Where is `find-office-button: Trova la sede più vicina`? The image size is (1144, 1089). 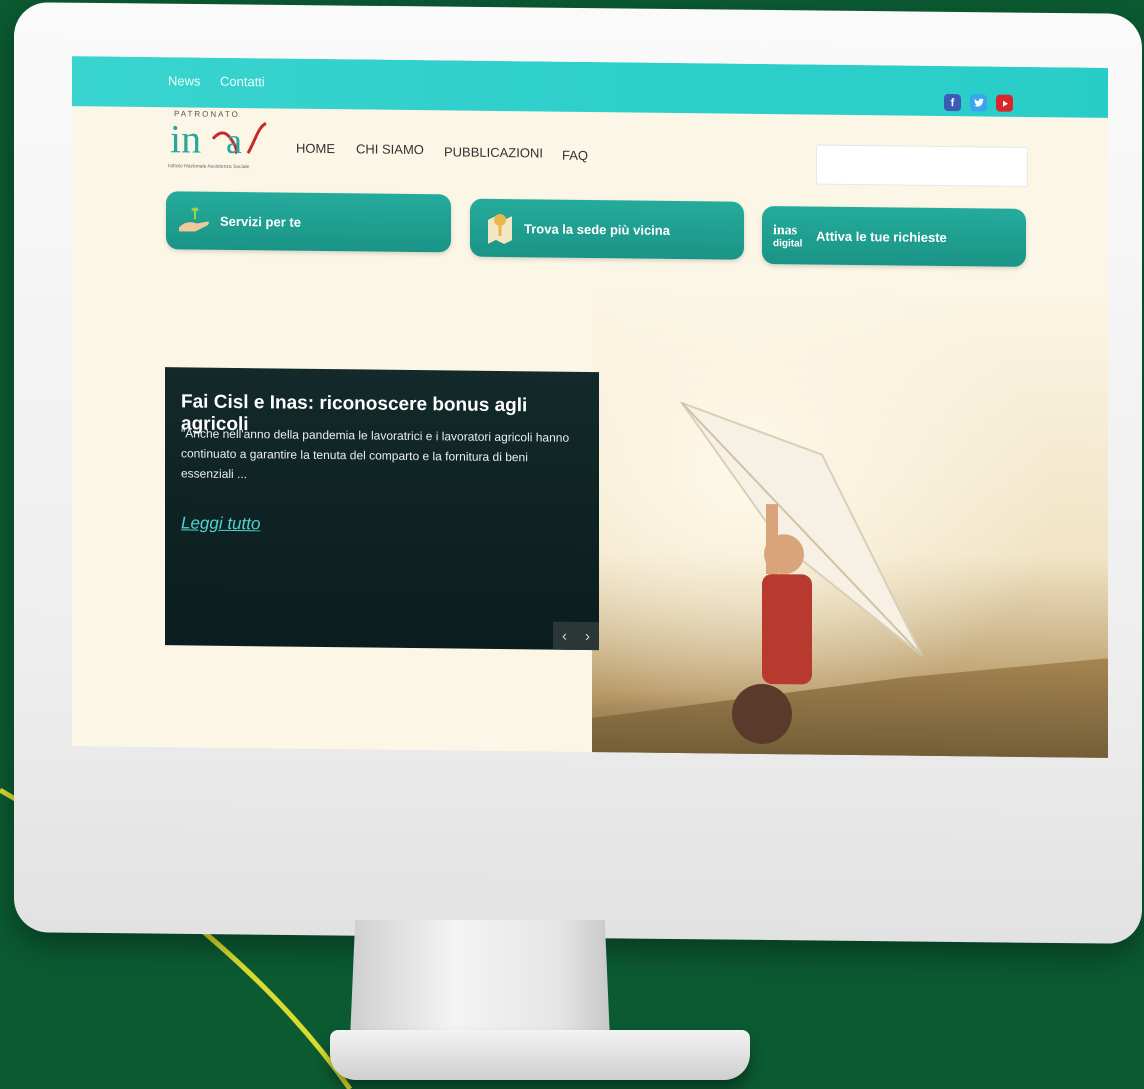 find-office-button: Trova la sede più vicina is located at coordinates (607, 229).